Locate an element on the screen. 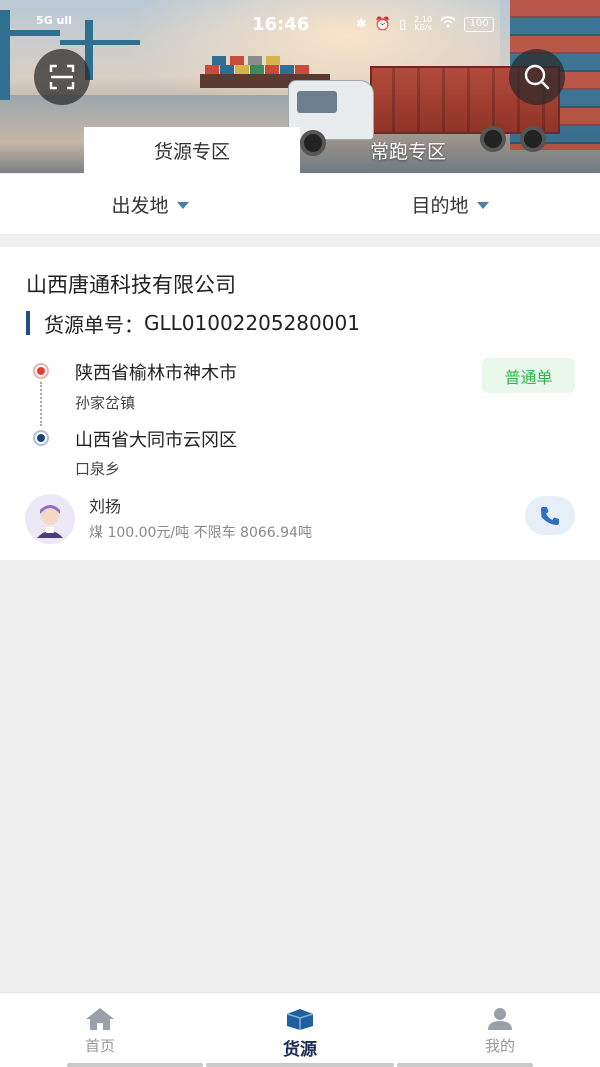 This screenshot has height=1067, width=600. scan-button is located at coordinates (62, 77).